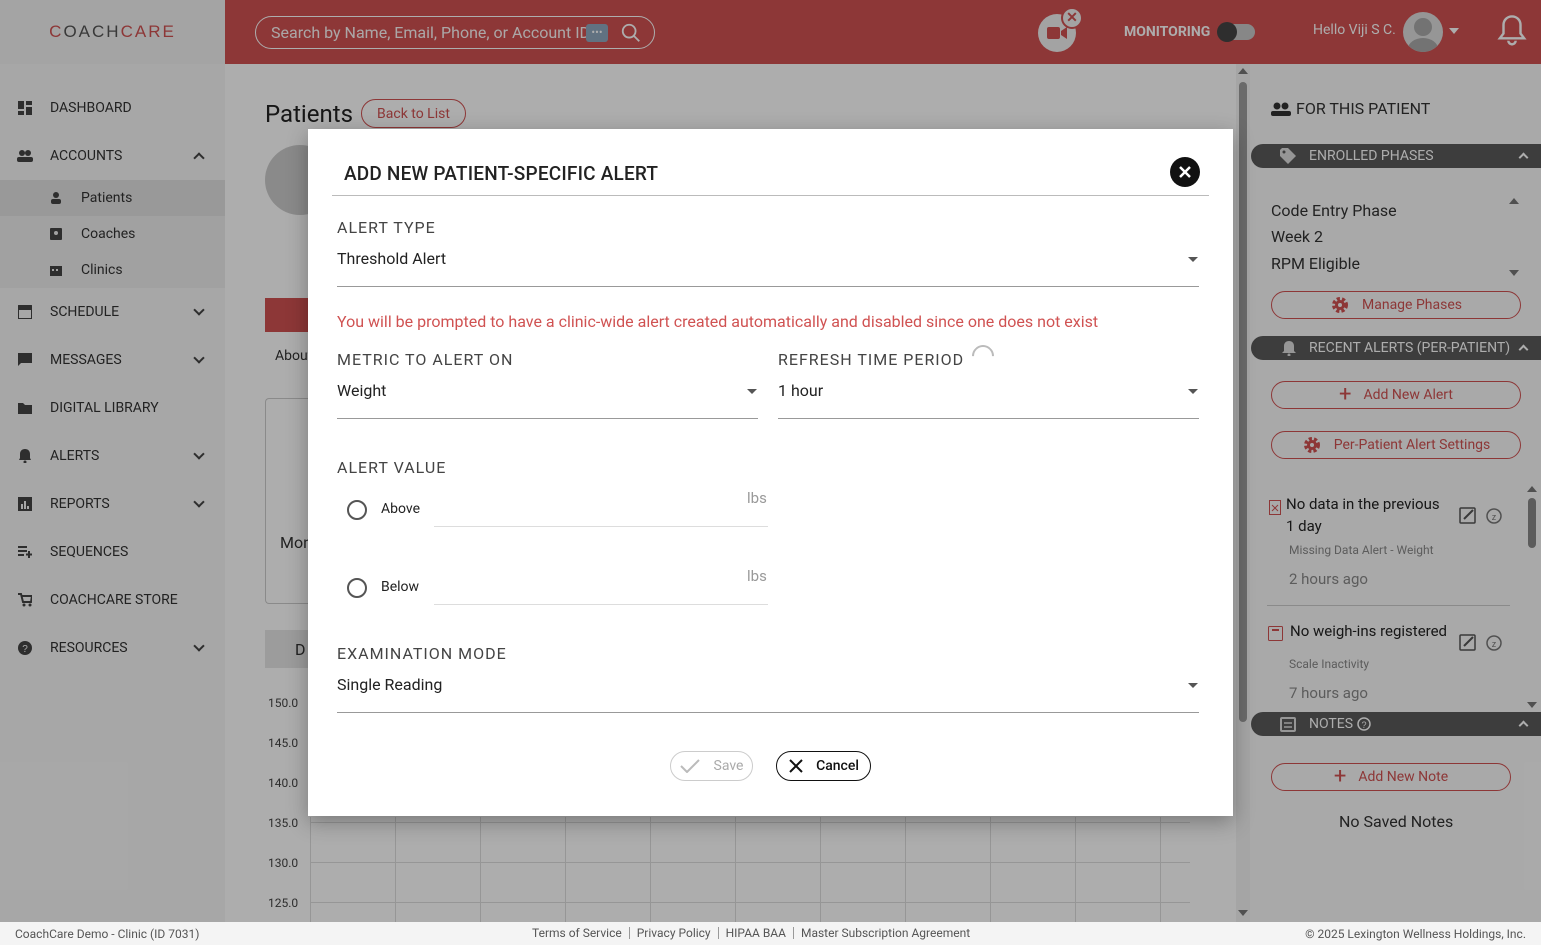 Image resolution: width=1541 pixels, height=945 pixels. What do you see at coordinates (389, 684) in the screenshot?
I see `examination-mode-select: Single Reading` at bounding box center [389, 684].